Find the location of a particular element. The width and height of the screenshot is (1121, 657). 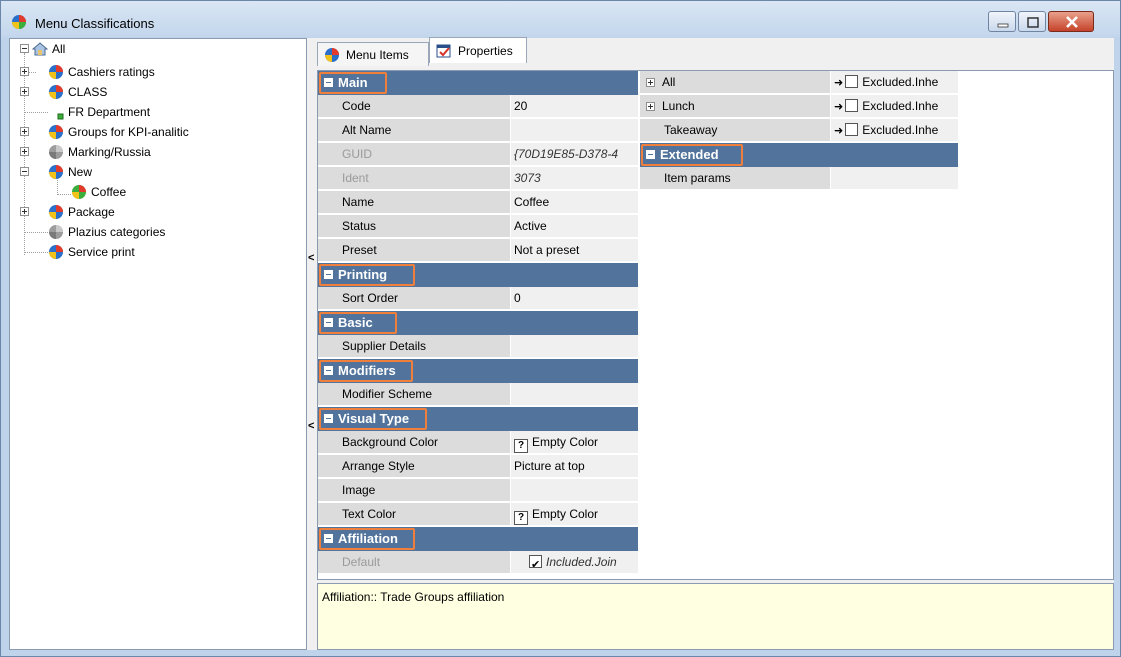

maximize-button is located at coordinates (1032, 21).